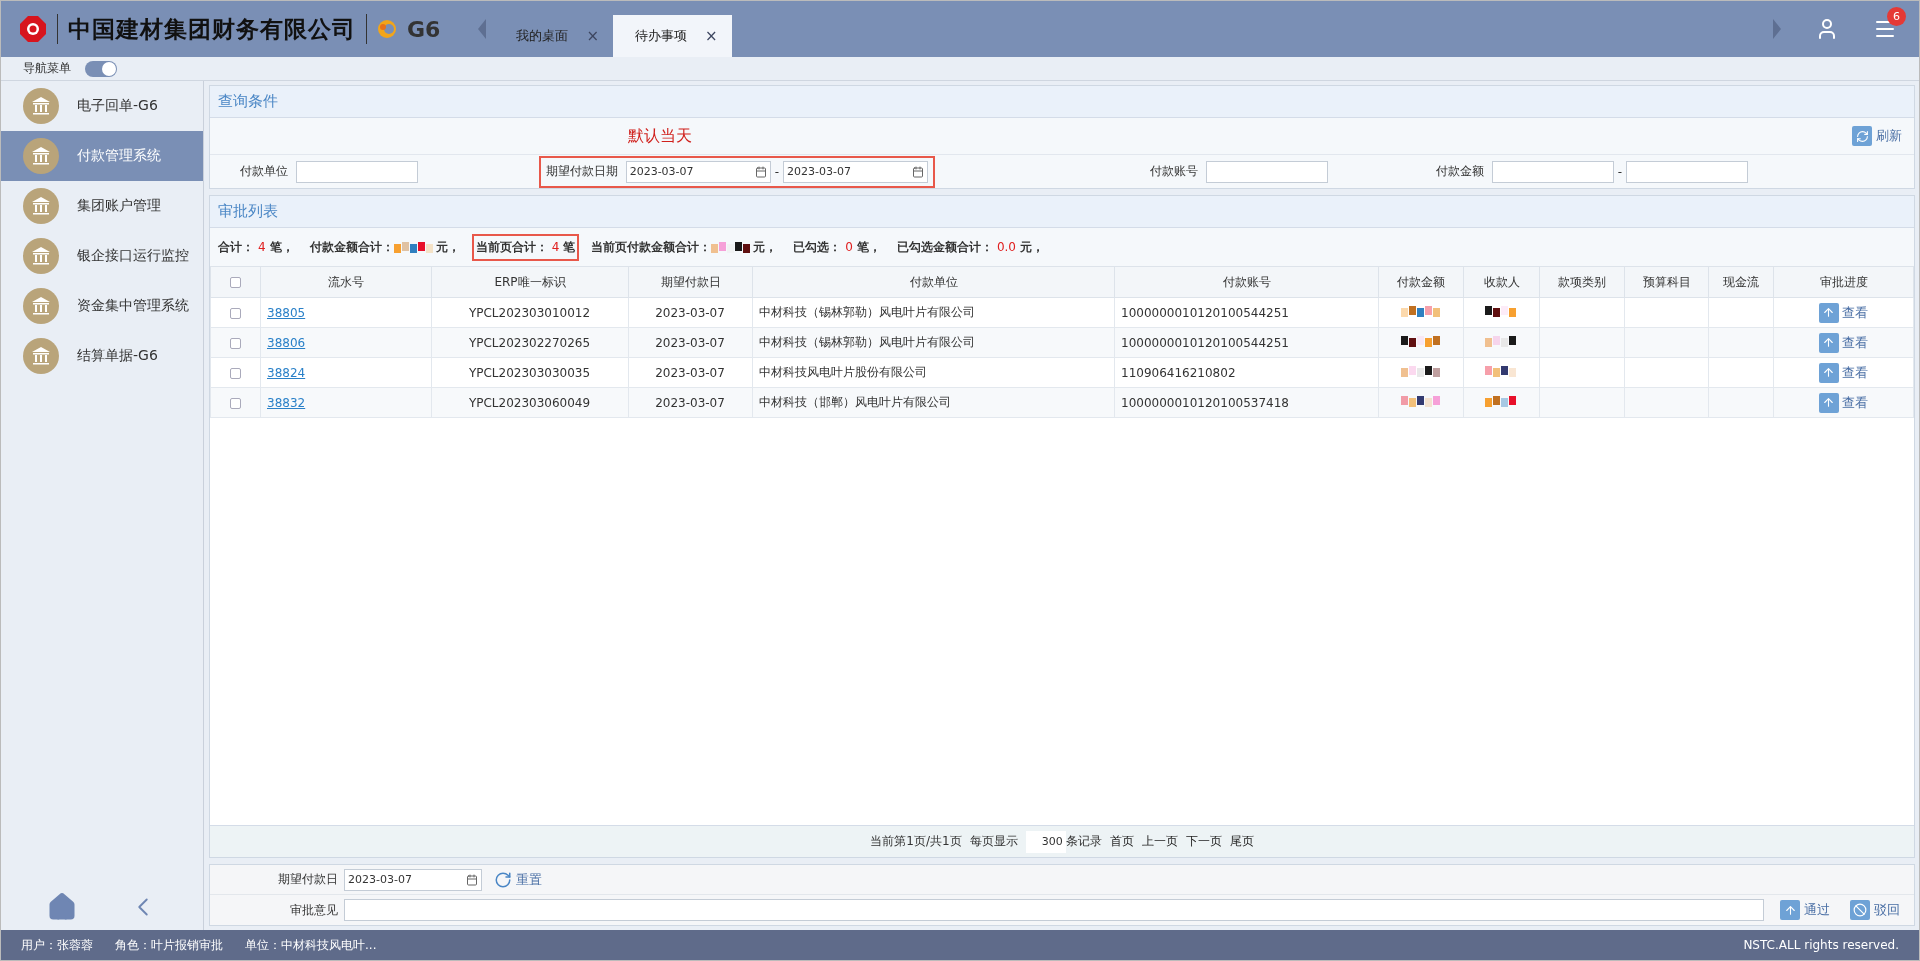 The height and width of the screenshot is (961, 1920). Describe the element at coordinates (933, 402) in the screenshot. I see `table-cell: 中材科技（邯郸）风电叶片有限公司` at that location.